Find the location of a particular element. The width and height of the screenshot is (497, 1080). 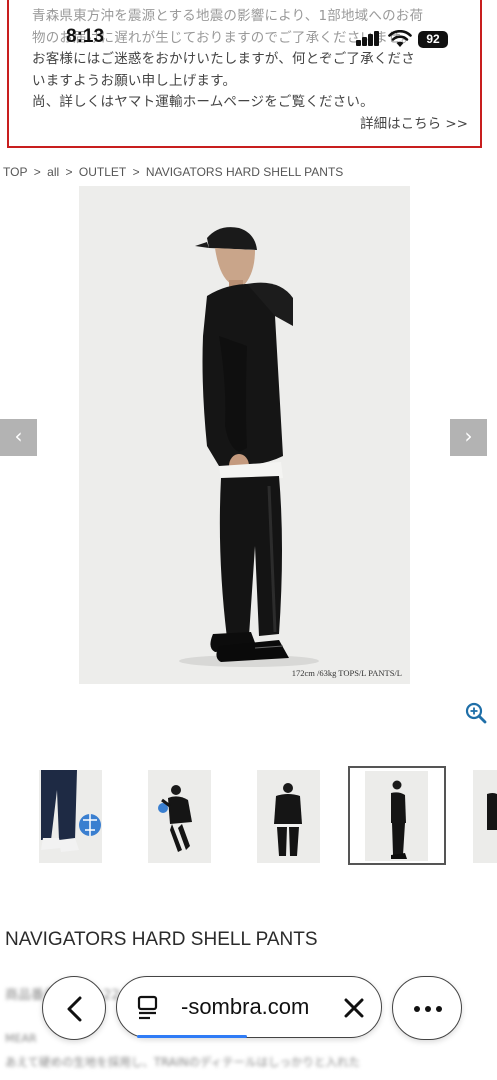

thumbnail-strip is located at coordinates (248, 816).